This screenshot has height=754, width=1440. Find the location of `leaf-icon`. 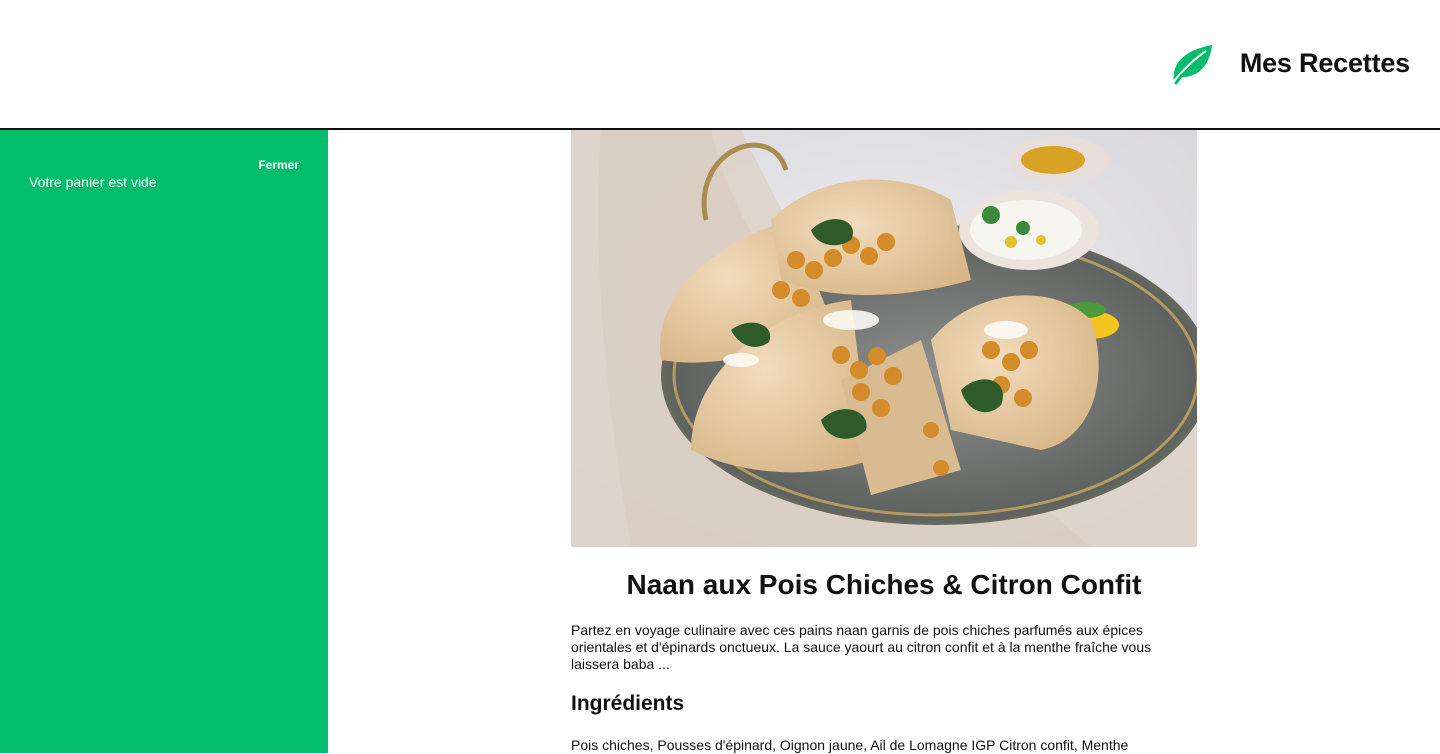

leaf-icon is located at coordinates (1192, 65).